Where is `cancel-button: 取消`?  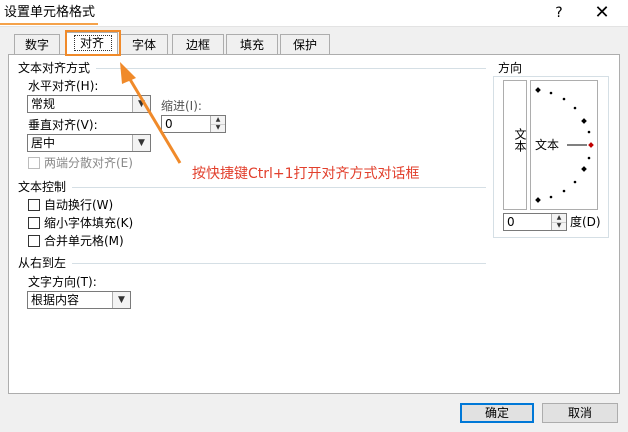 cancel-button: 取消 is located at coordinates (580, 413).